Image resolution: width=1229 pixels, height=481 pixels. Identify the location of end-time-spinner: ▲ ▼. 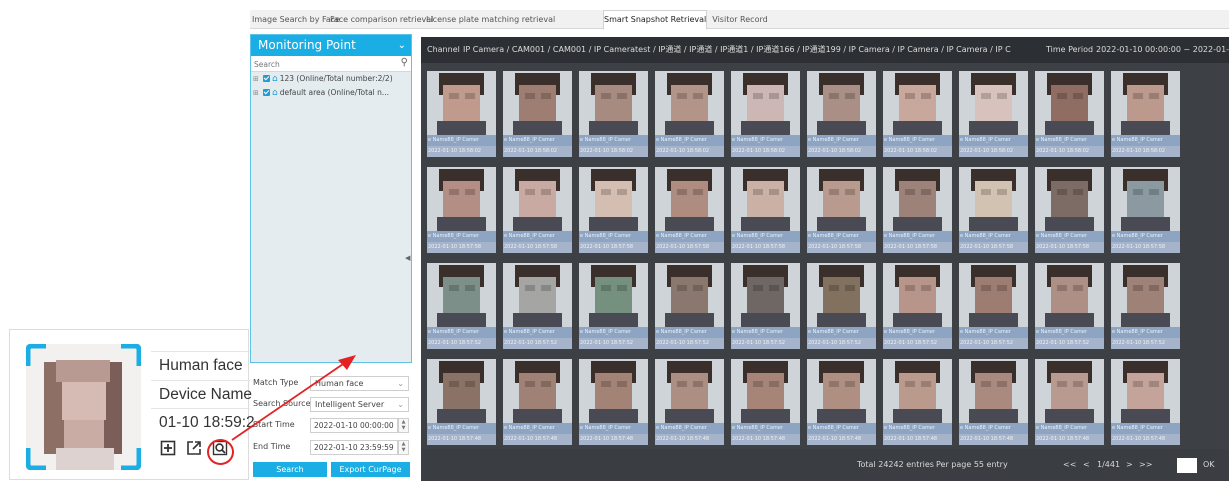
(403, 447).